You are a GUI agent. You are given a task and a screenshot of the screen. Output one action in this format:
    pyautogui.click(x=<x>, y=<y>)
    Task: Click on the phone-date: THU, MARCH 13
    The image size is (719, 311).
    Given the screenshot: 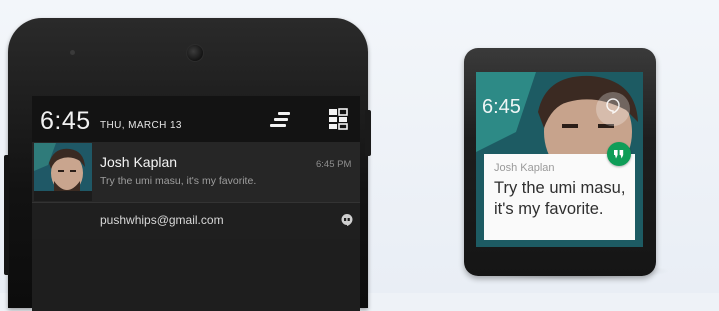 What is the action you would take?
    pyautogui.click(x=141, y=125)
    